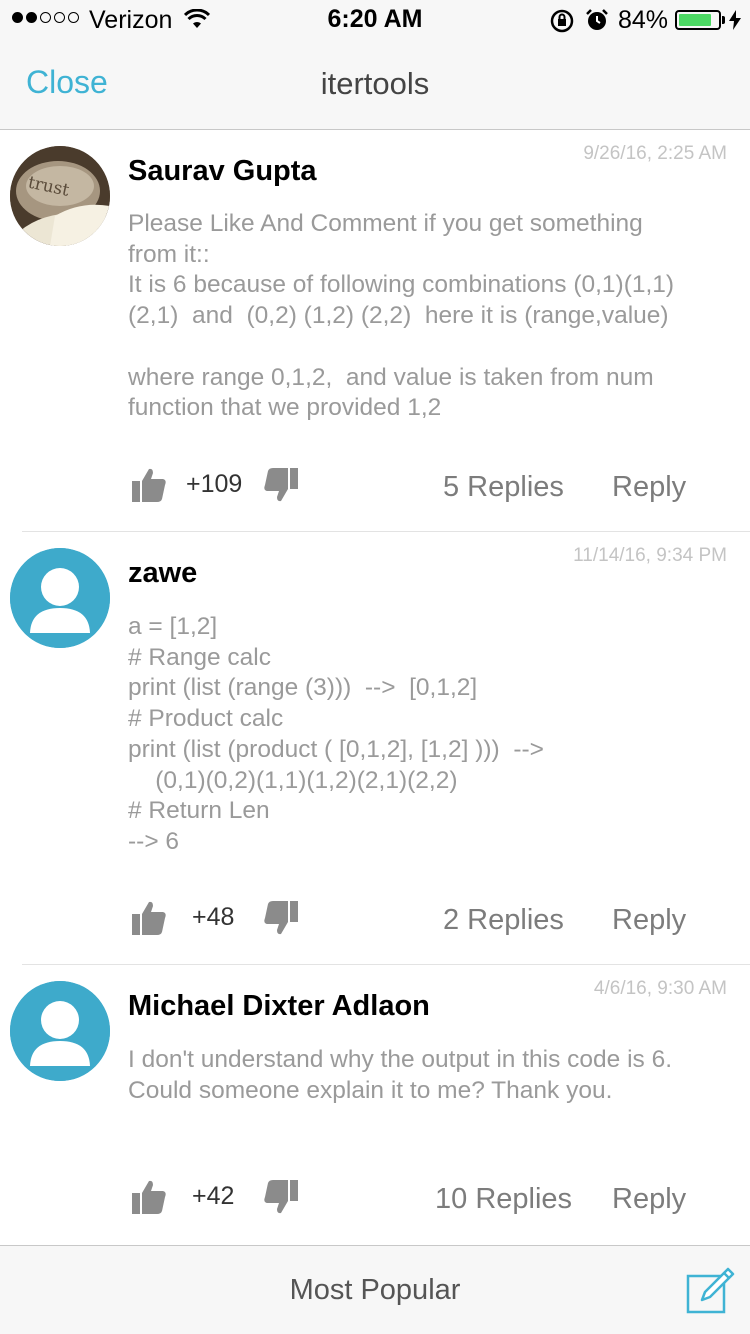 Image resolution: width=750 pixels, height=1334 pixels. Describe the element at coordinates (213, 917) in the screenshot. I see `vote-count: +48` at that location.